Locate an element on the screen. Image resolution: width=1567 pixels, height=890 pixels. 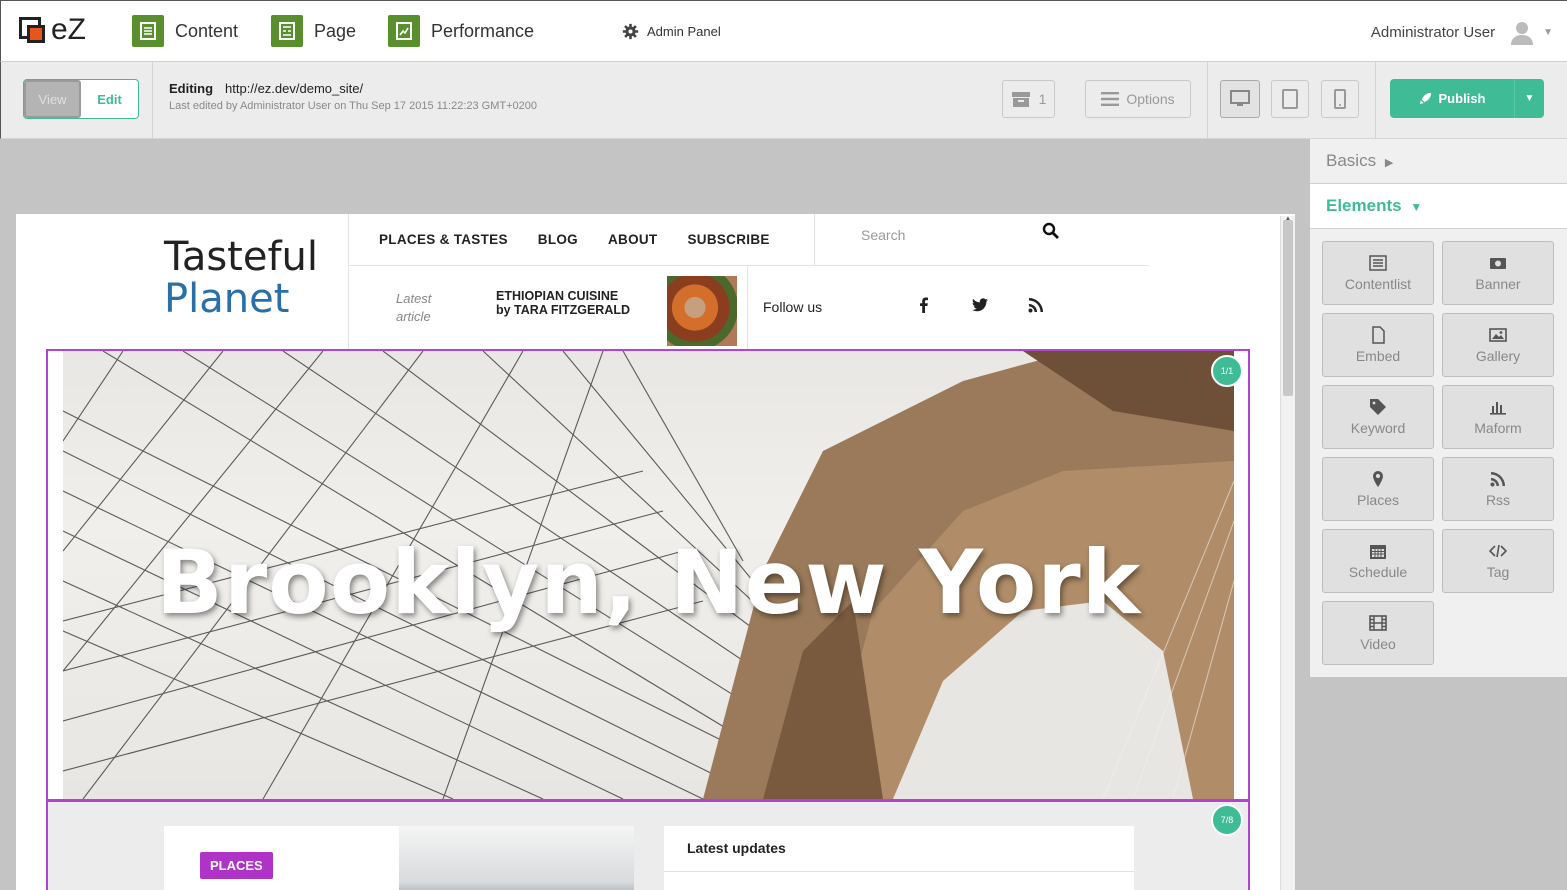
caret-right-icon: ▶ is located at coordinates (1389, 163).